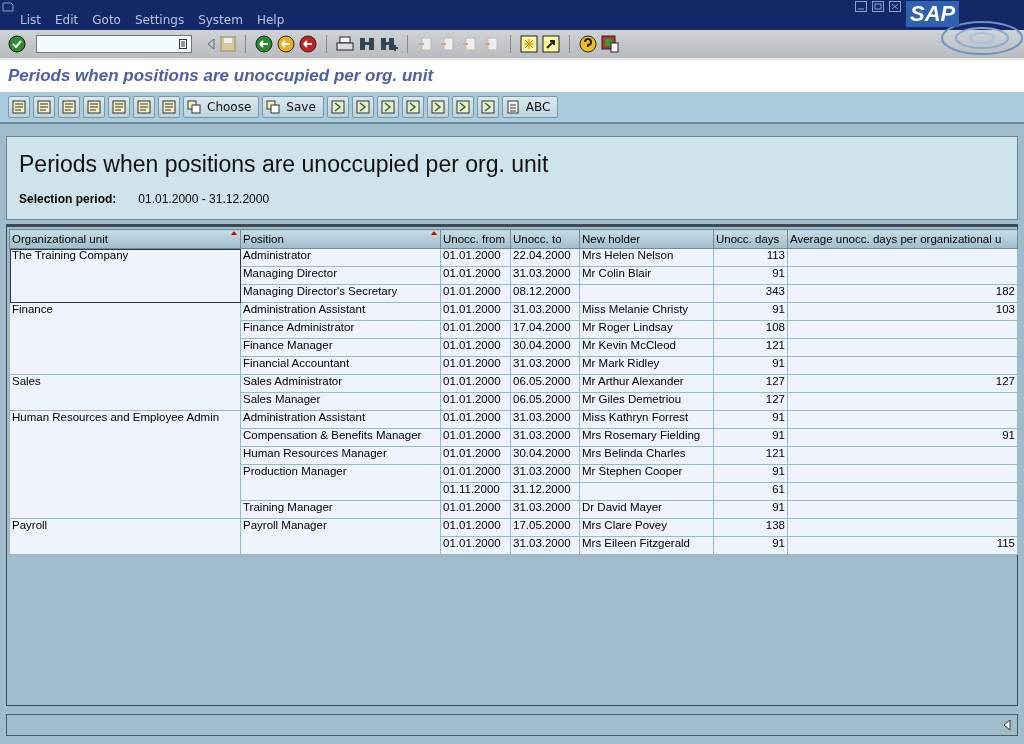 Image resolution: width=1024 pixels, height=744 pixels. What do you see at coordinates (933, 14) in the screenshot?
I see `logo: SAP` at bounding box center [933, 14].